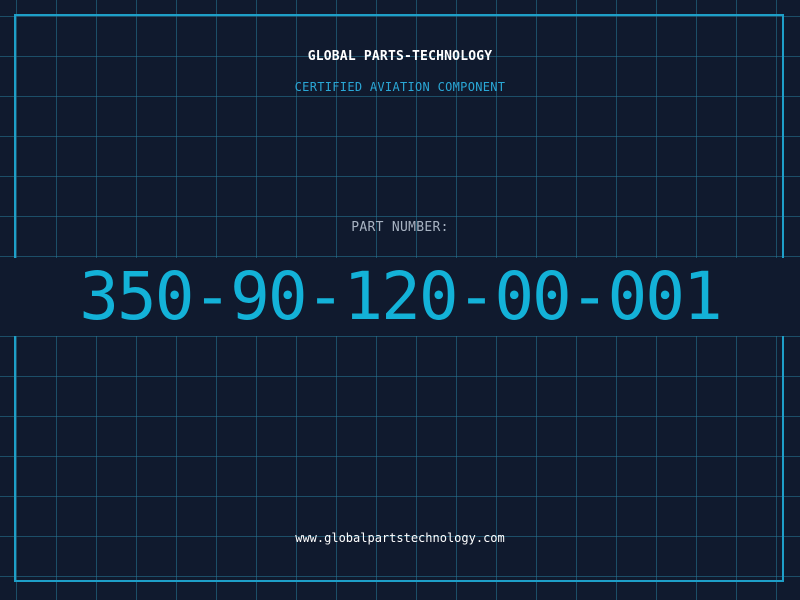 The height and width of the screenshot is (600, 800). I want to click on company-name: GLOBAL PARTS-TECHNOLOGY, so click(400, 56).